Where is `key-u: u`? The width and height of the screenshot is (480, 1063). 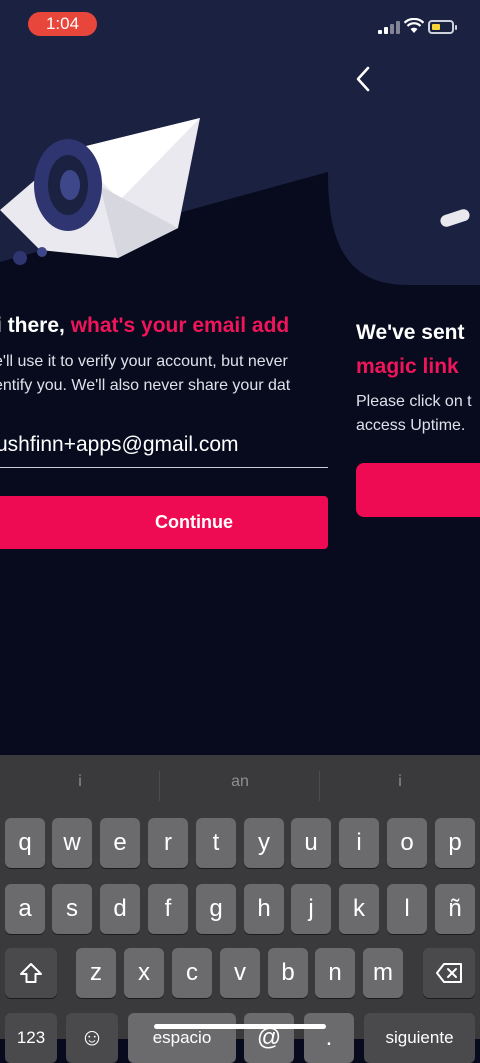
key-u: u is located at coordinates (311, 843).